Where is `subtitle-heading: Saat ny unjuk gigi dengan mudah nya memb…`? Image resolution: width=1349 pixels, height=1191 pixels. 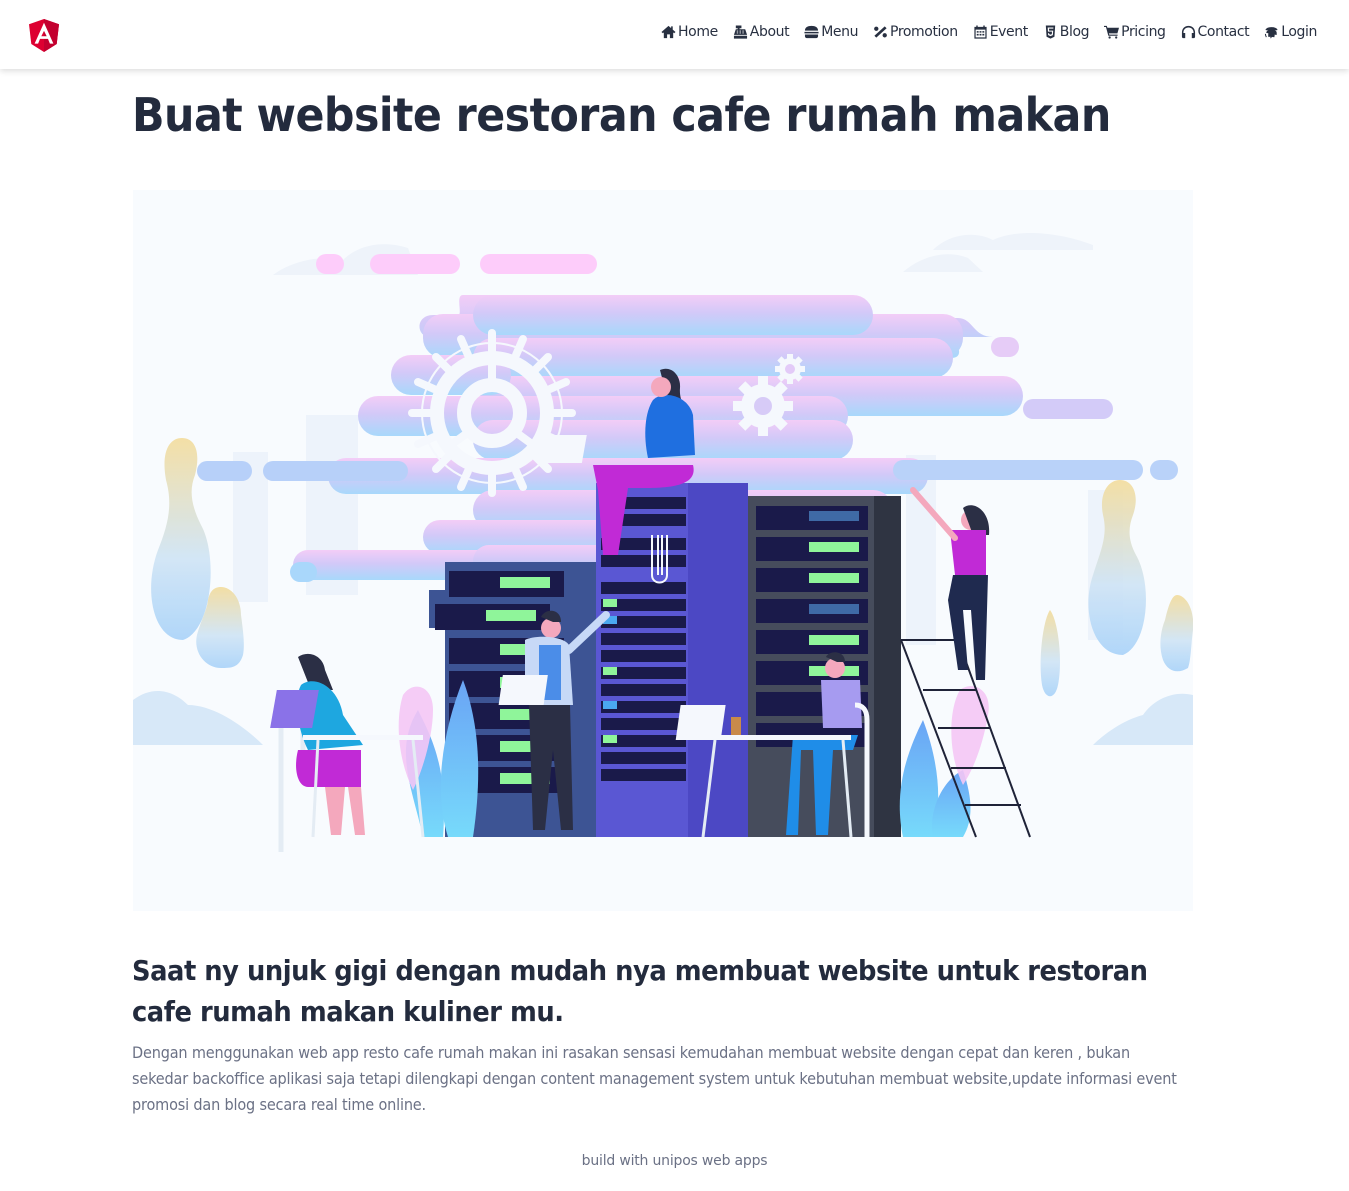 subtitle-heading: Saat ny unjuk gigi dengan mudah nya memb… is located at coordinates (640, 991).